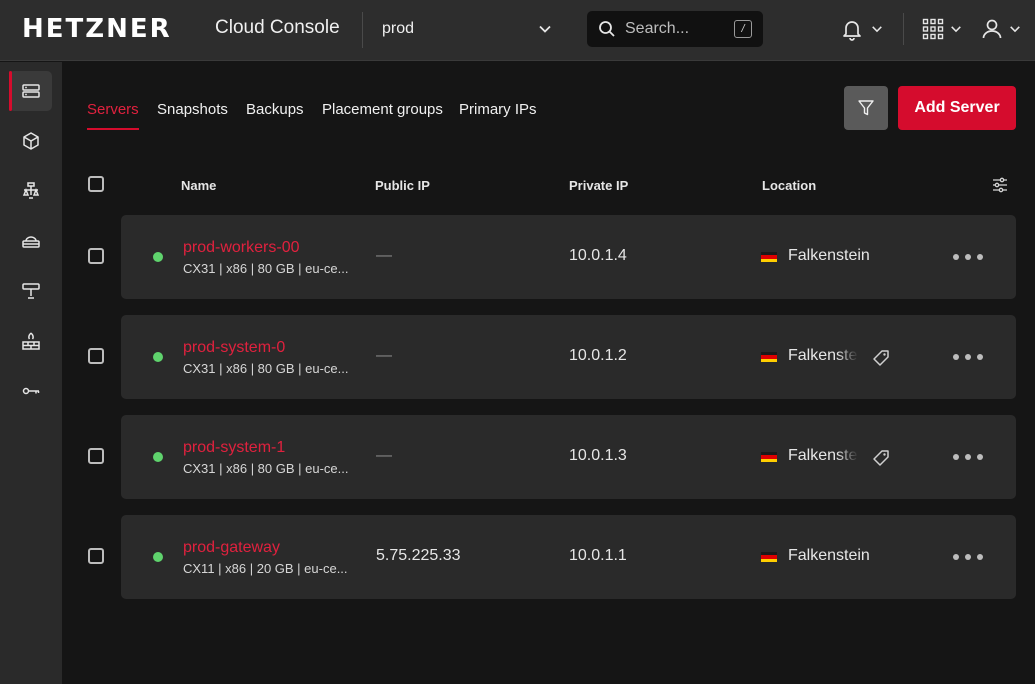 The width and height of the screenshot is (1035, 684). I want to click on servers-icon, so click(31, 91).